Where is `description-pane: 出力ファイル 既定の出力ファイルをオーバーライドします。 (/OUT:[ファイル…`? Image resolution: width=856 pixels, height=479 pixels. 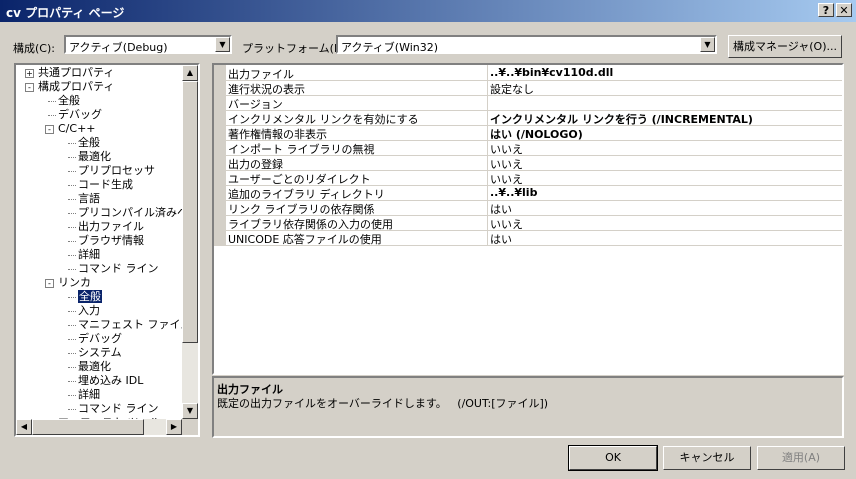
description-pane: 出力ファイル 既定の出力ファイルをオーバーライドします。 (/OUT:[ファイル… is located at coordinates (528, 407).